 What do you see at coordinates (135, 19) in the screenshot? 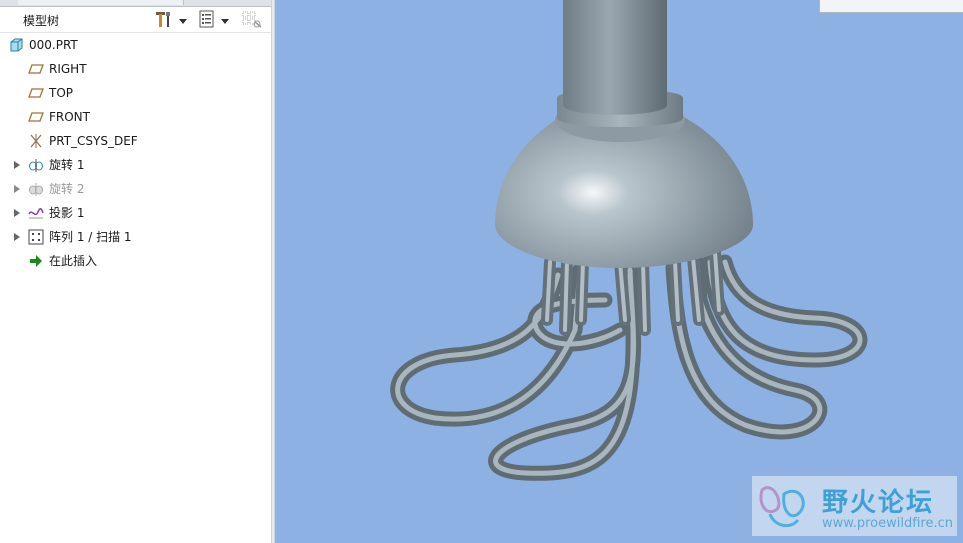
I see `model-tree-header: 模型树` at bounding box center [135, 19].